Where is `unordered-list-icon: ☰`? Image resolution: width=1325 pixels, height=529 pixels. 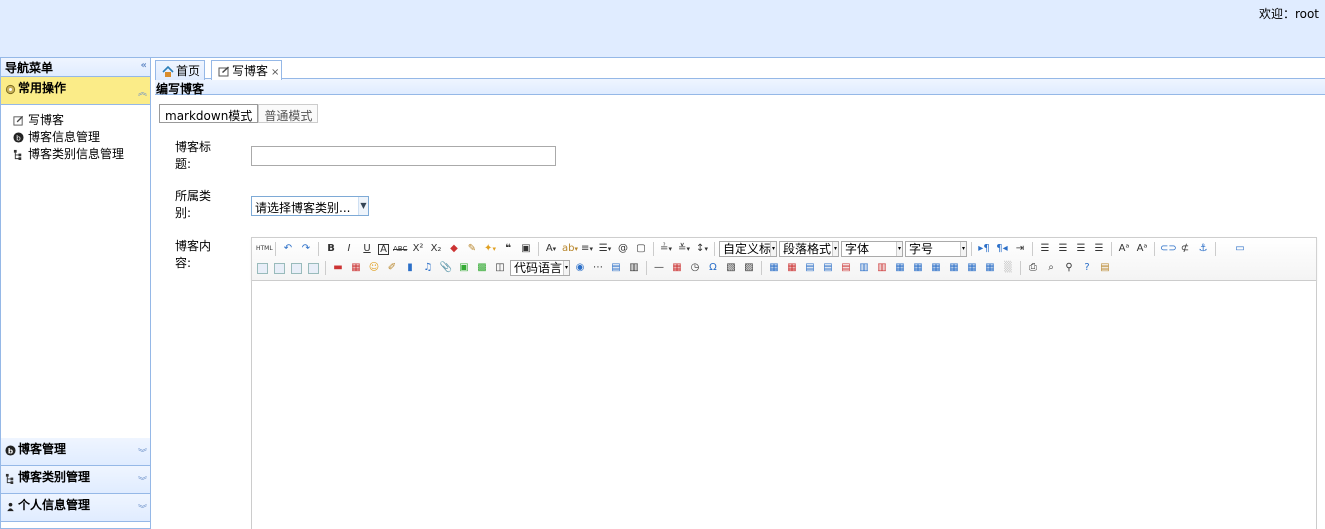 unordered-list-icon: ☰ is located at coordinates (605, 249).